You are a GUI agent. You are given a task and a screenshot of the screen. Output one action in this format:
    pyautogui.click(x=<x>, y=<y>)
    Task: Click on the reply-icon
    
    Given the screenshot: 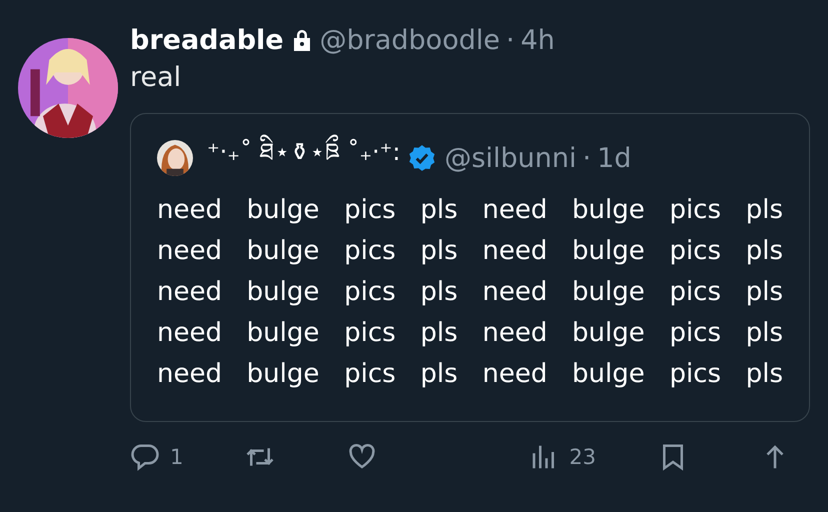 What is the action you would take?
    pyautogui.click(x=145, y=457)
    